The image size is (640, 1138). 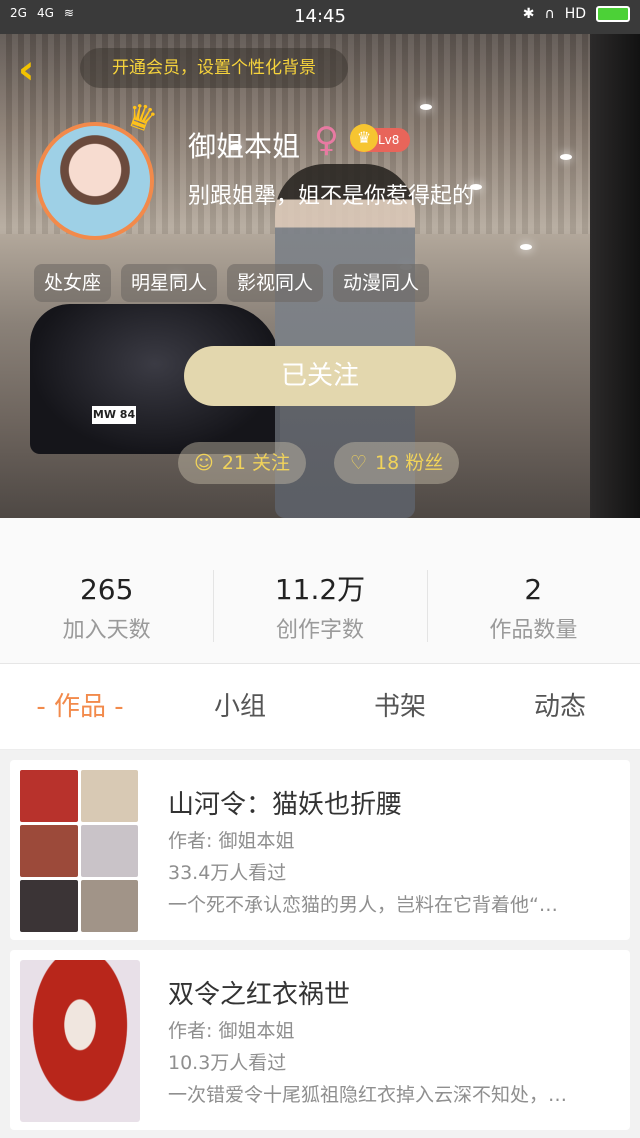 What do you see at coordinates (204, 463) in the screenshot?
I see `add-user-icon: ☺` at bounding box center [204, 463].